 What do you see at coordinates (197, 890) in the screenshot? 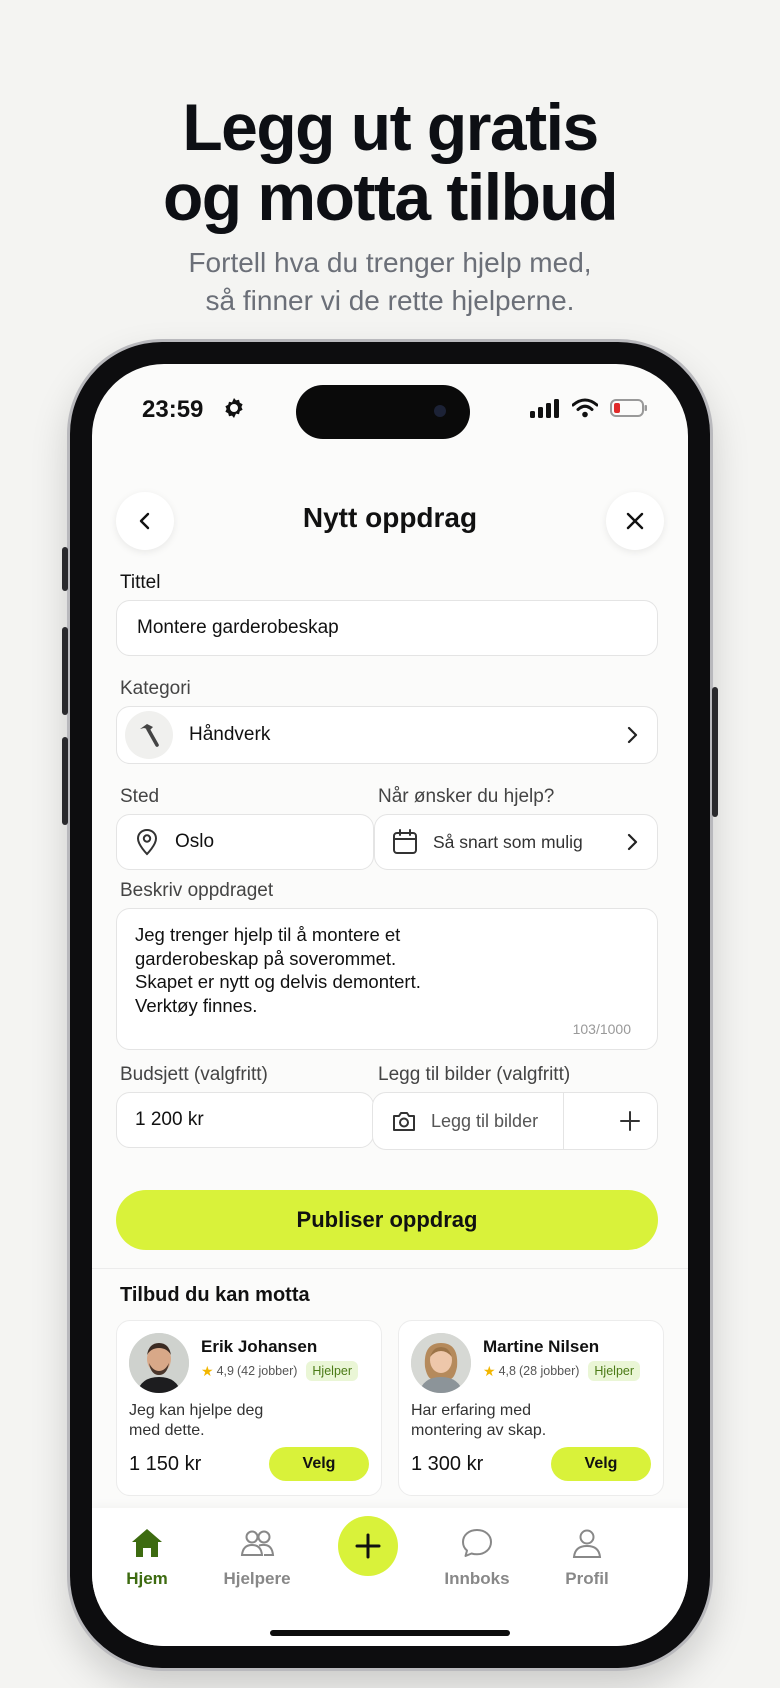
I see `description-label: Beskriv oppdraget` at bounding box center [197, 890].